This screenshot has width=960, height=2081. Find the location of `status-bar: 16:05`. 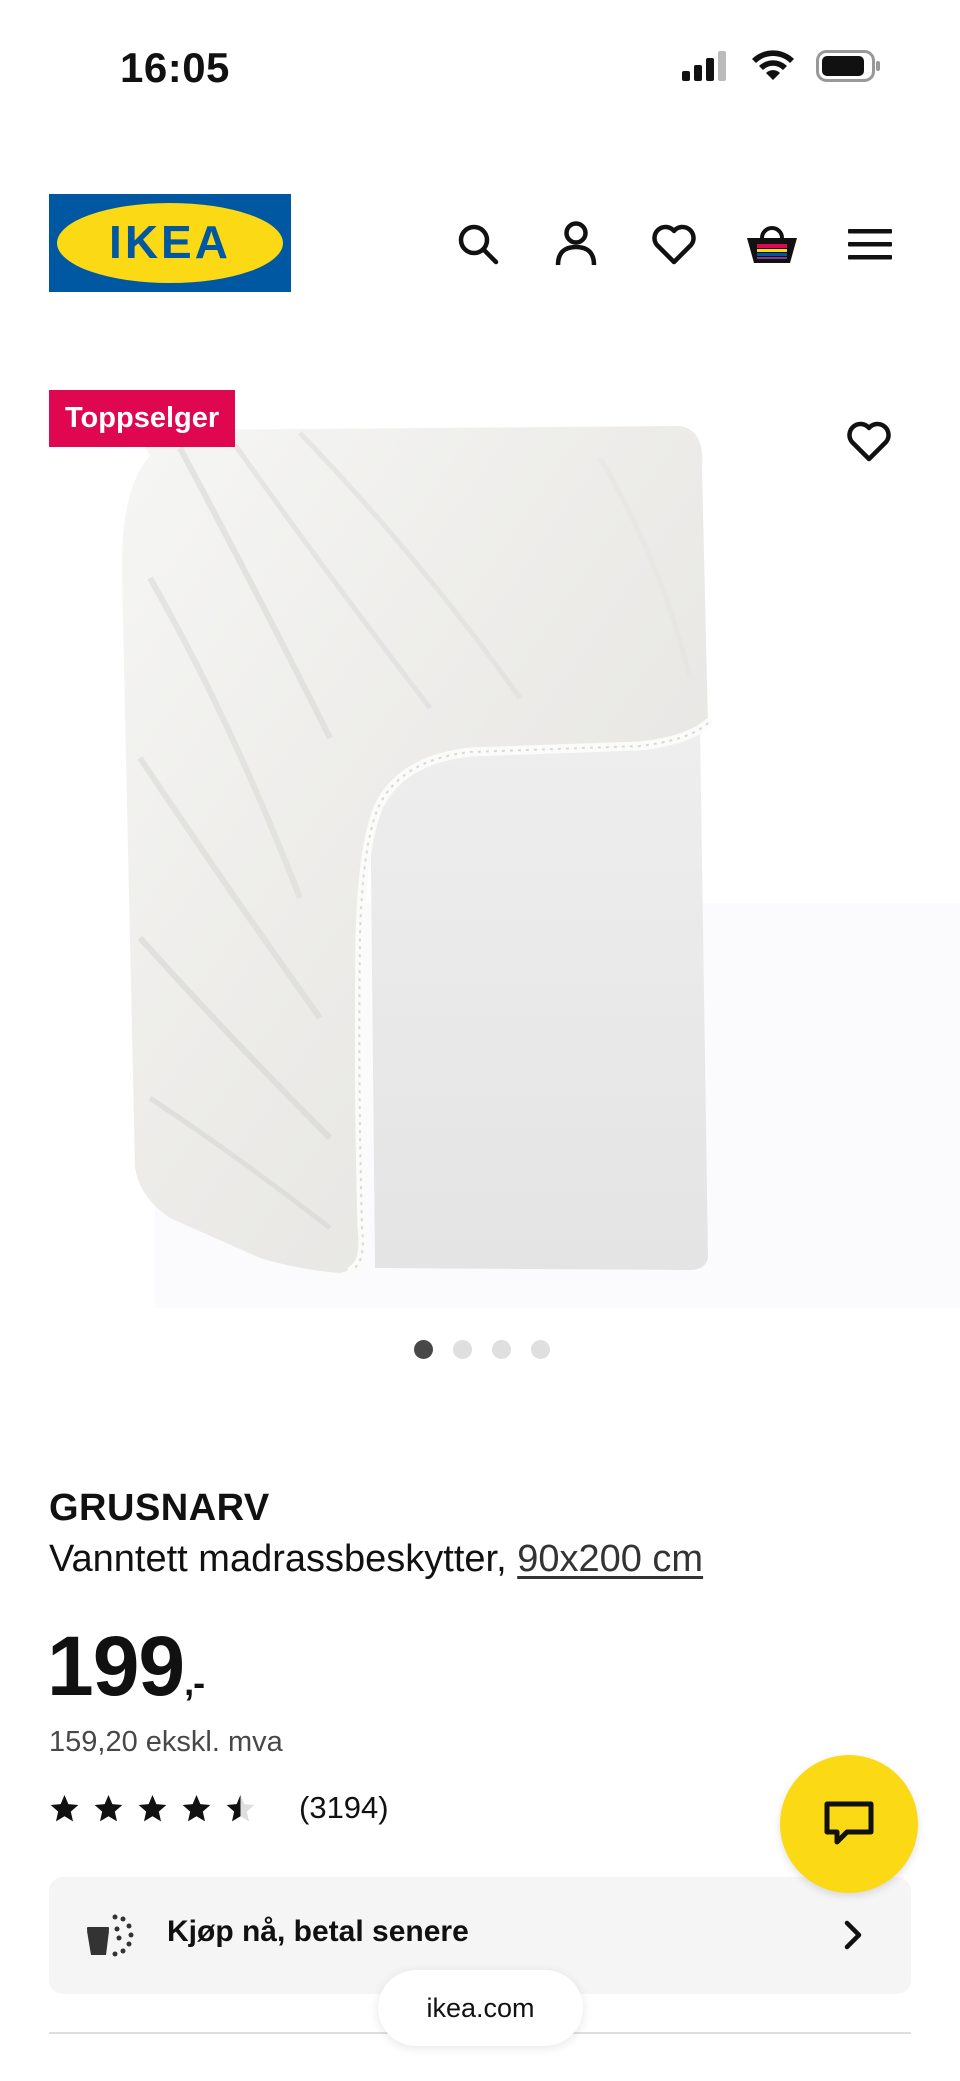

status-bar: 16:05 is located at coordinates (480, 70).